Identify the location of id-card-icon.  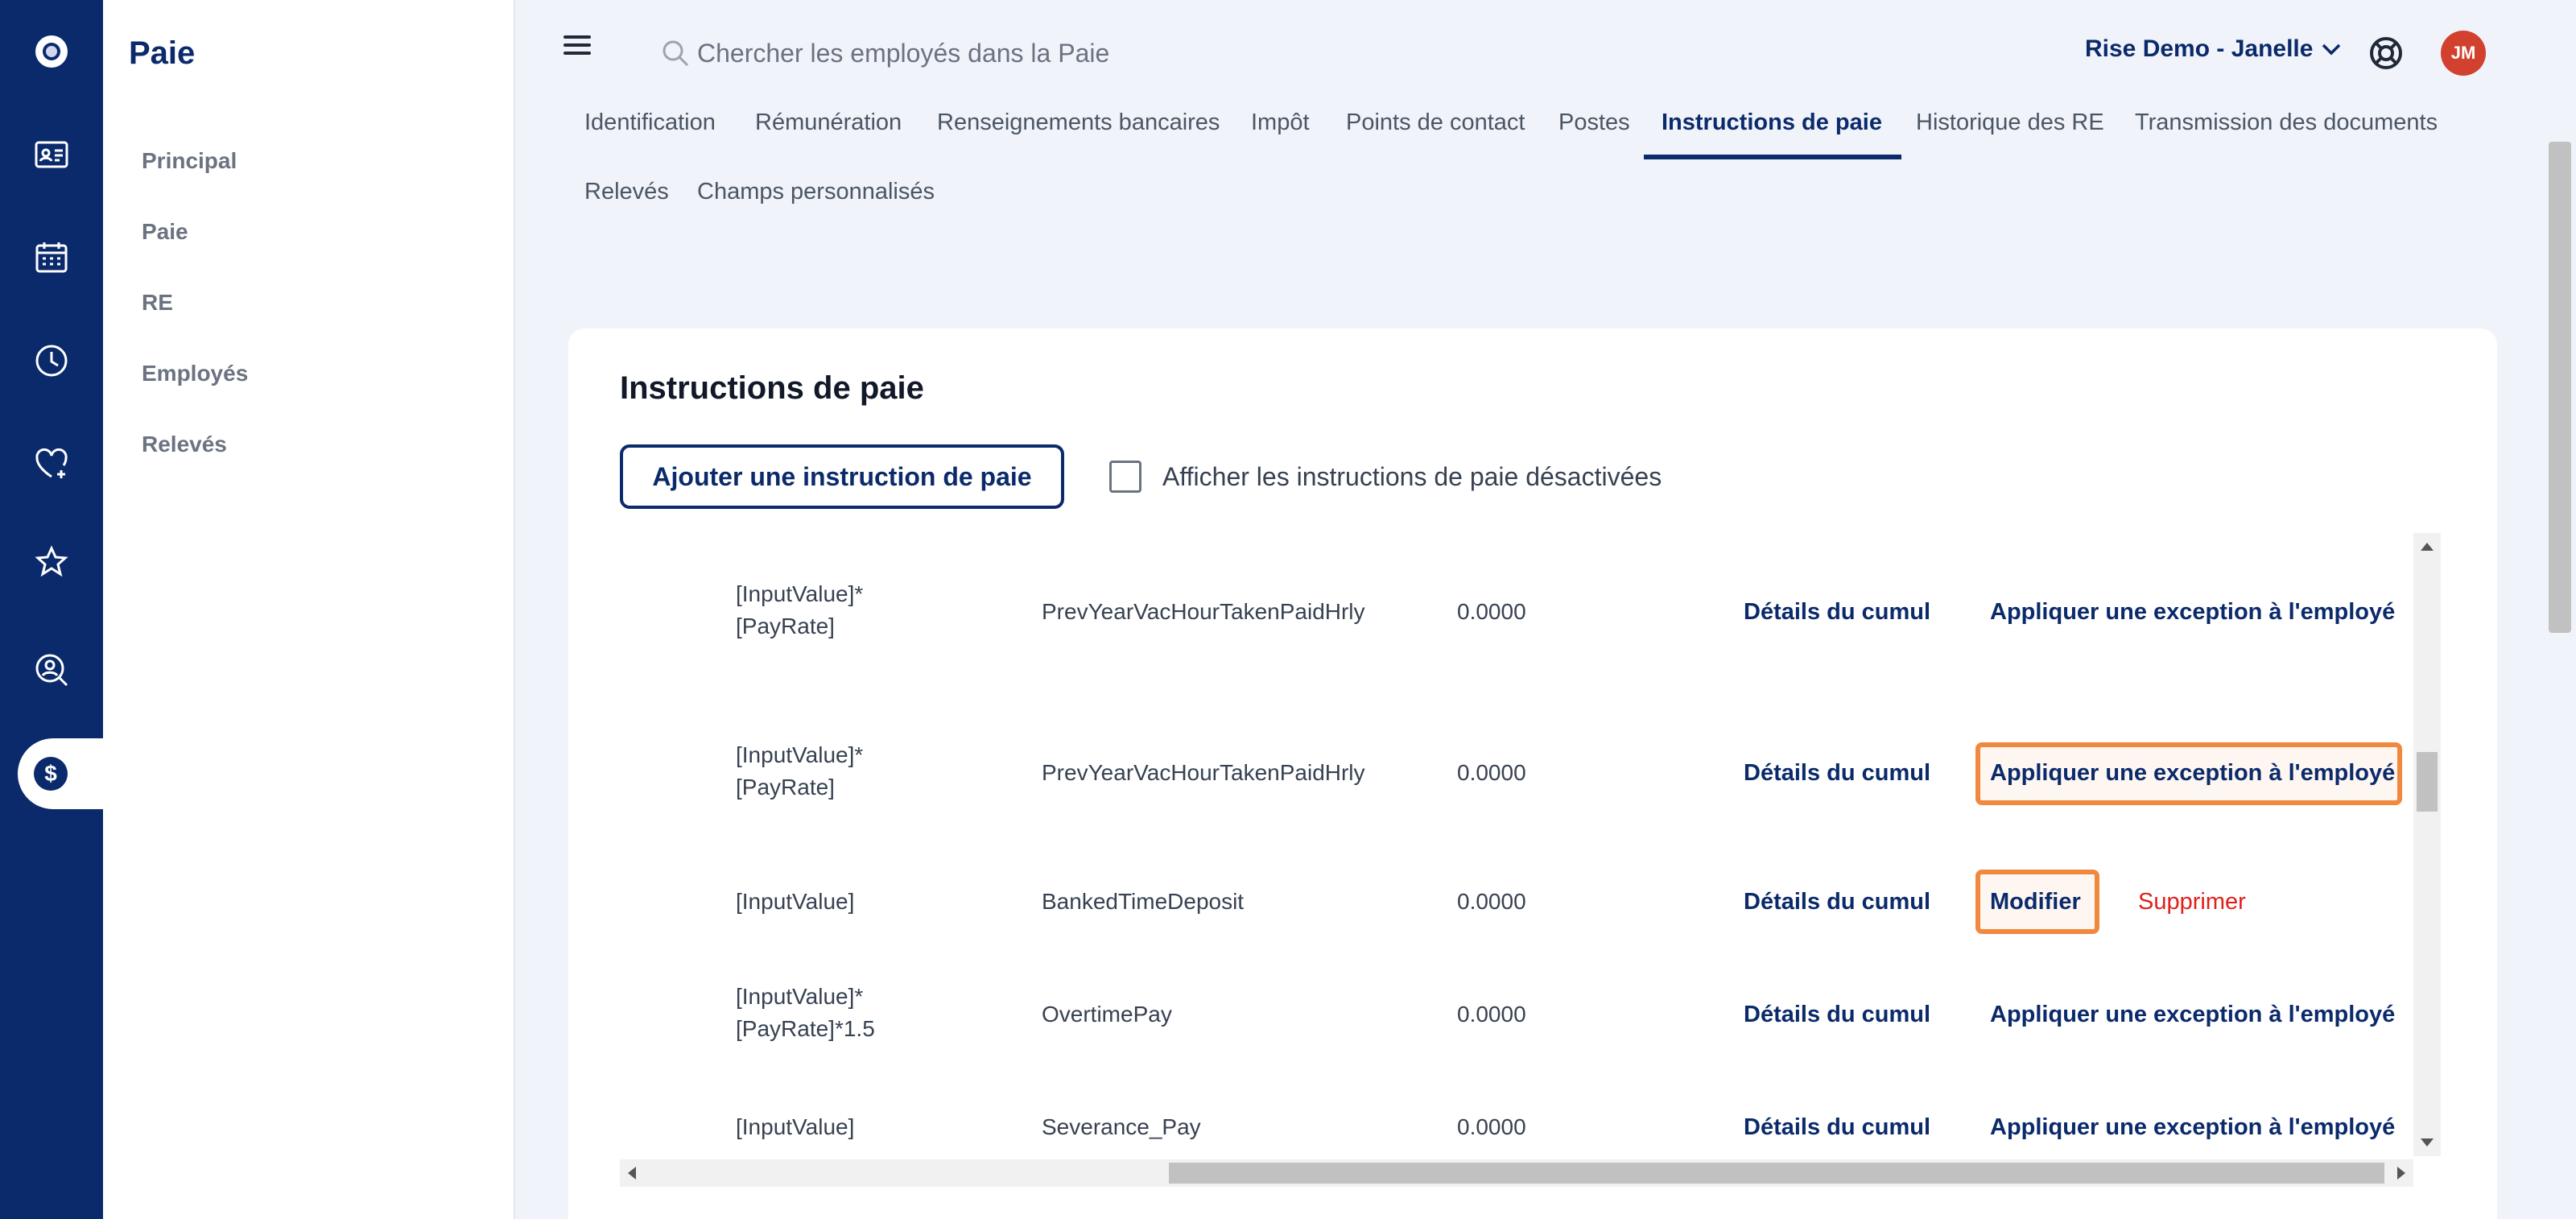
(51, 154).